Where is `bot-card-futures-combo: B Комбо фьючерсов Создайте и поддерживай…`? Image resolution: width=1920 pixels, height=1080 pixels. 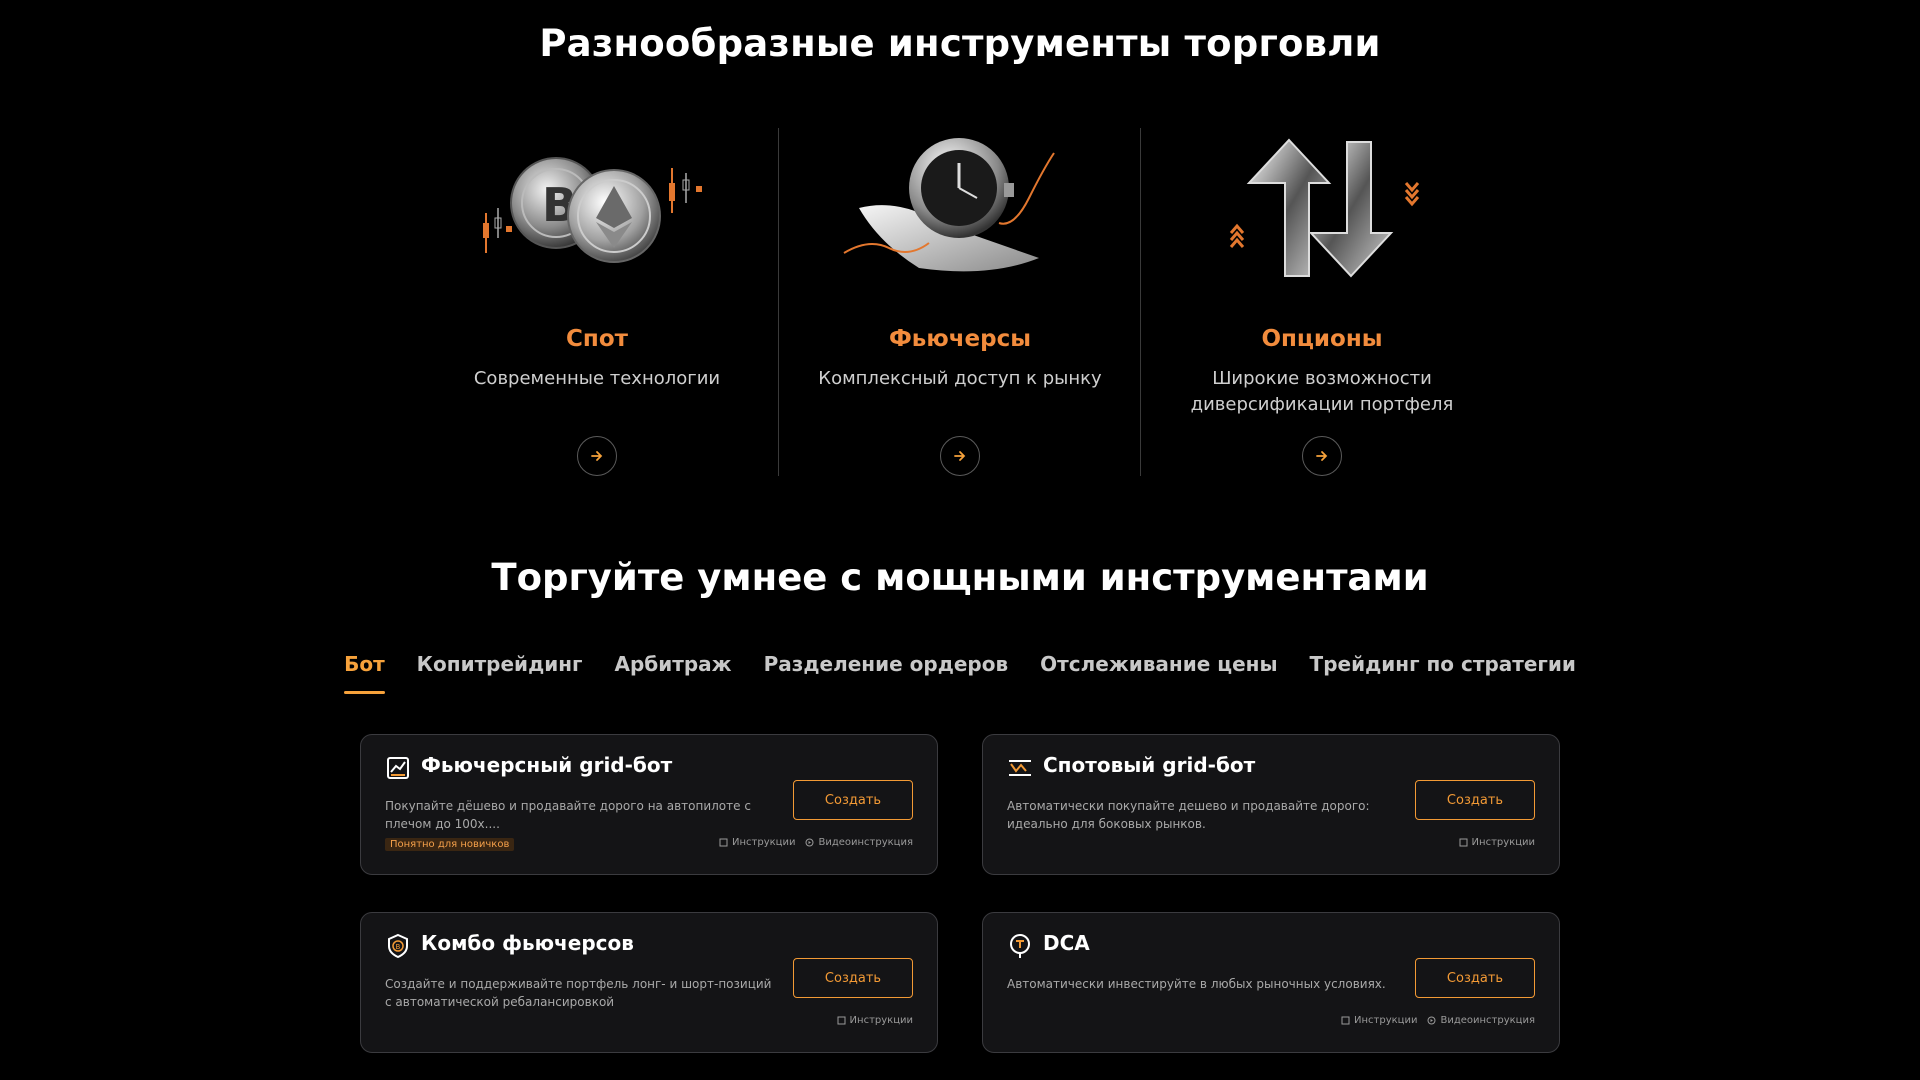
bot-card-futures-combo: B Комбо фьючерсов Создайте и поддерживай… is located at coordinates (649, 982).